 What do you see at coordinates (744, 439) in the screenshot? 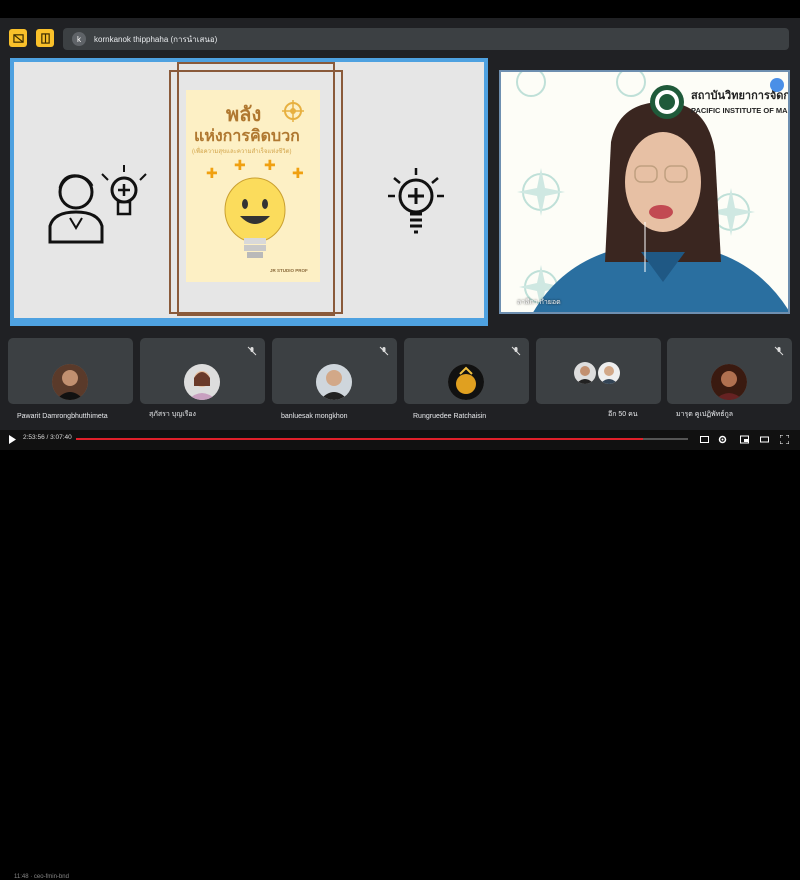
I see `miniplayer-icon` at bounding box center [744, 439].